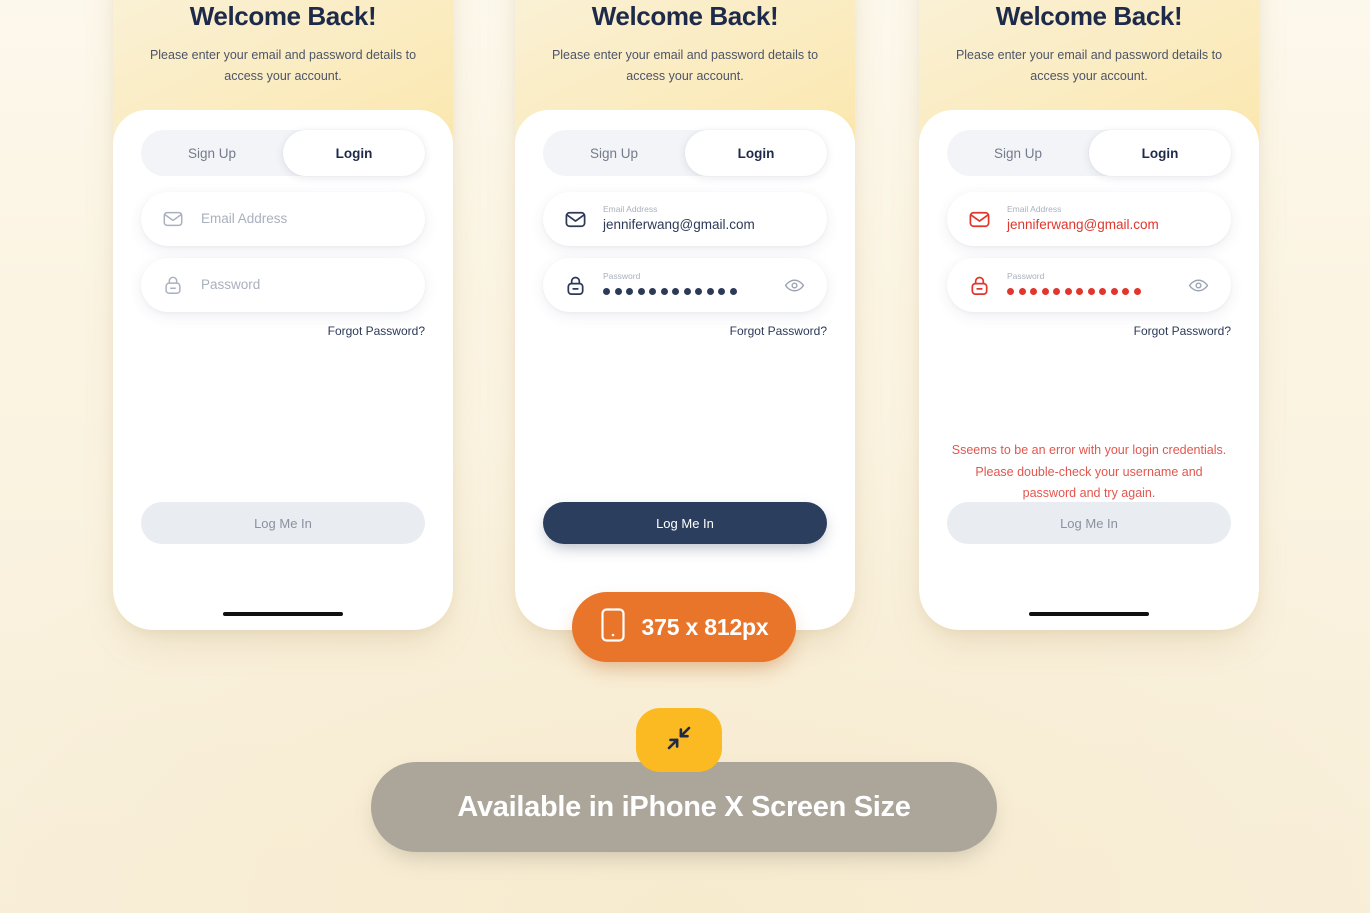  I want to click on screen-size-badge: 375 x 812px, so click(684, 627).